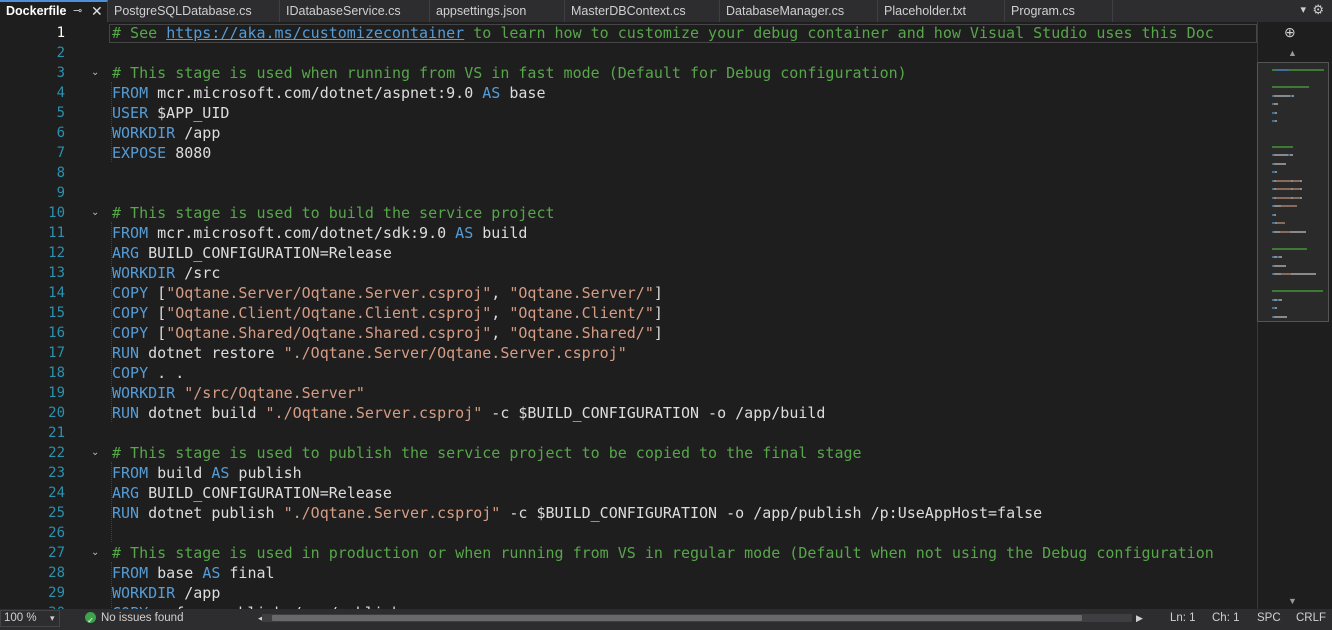 This screenshot has height=630, width=1332. Describe the element at coordinates (56, 313) in the screenshot. I see `line-number: 15` at that location.